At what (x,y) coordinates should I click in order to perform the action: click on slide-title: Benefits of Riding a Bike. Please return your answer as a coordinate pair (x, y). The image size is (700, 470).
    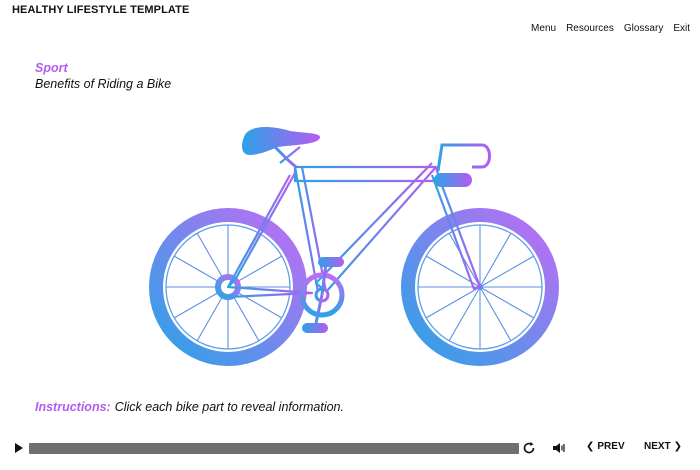
    Looking at the image, I should click on (103, 84).